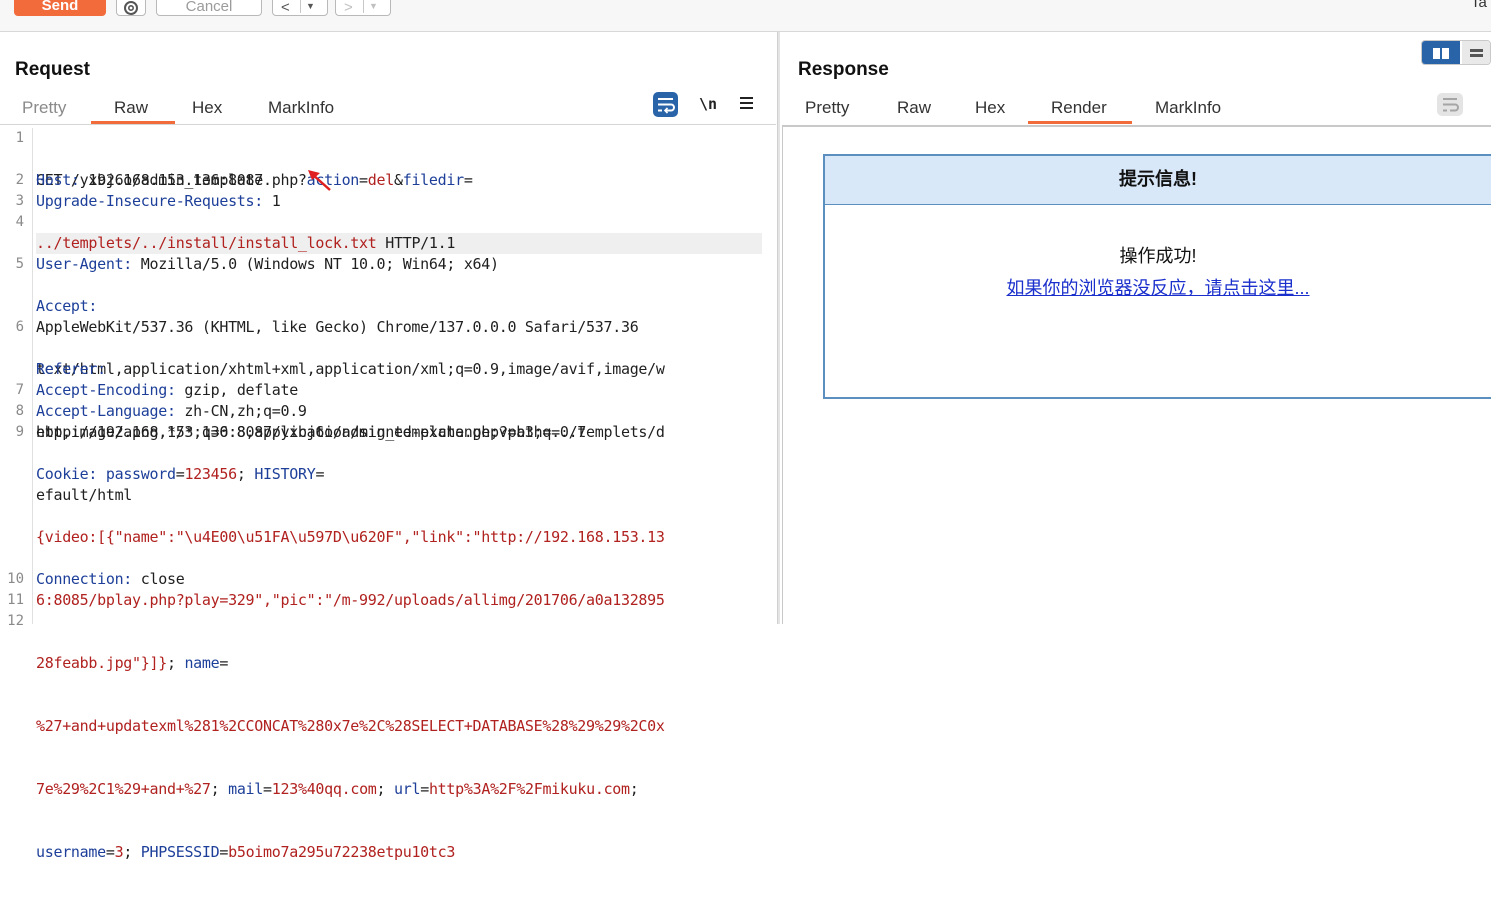 This screenshot has width=1491, height=905. I want to click on stacked-layout-button, so click(1476, 52).